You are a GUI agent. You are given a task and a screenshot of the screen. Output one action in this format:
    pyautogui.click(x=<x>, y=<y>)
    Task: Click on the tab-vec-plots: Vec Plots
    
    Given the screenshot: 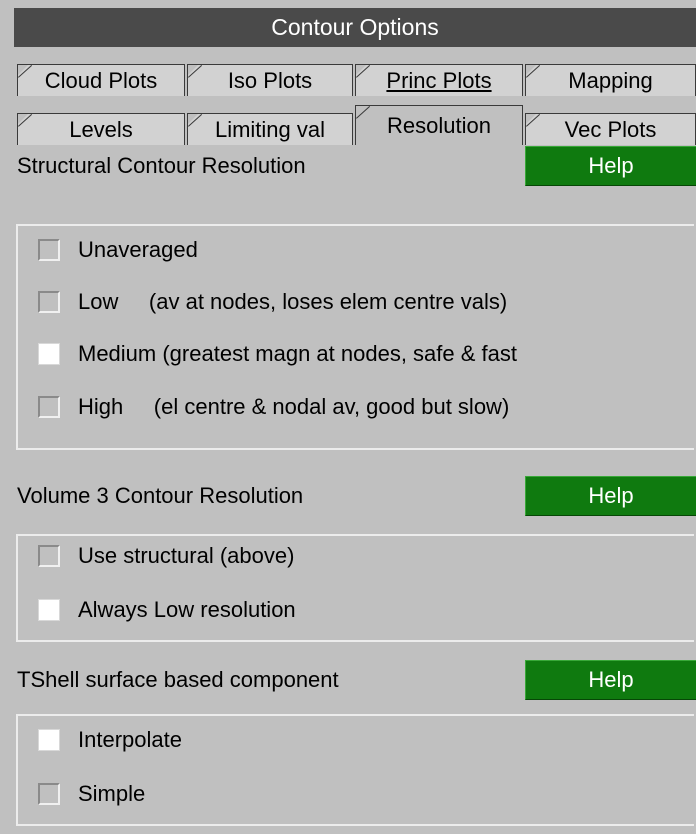 What is the action you would take?
    pyautogui.click(x=610, y=129)
    